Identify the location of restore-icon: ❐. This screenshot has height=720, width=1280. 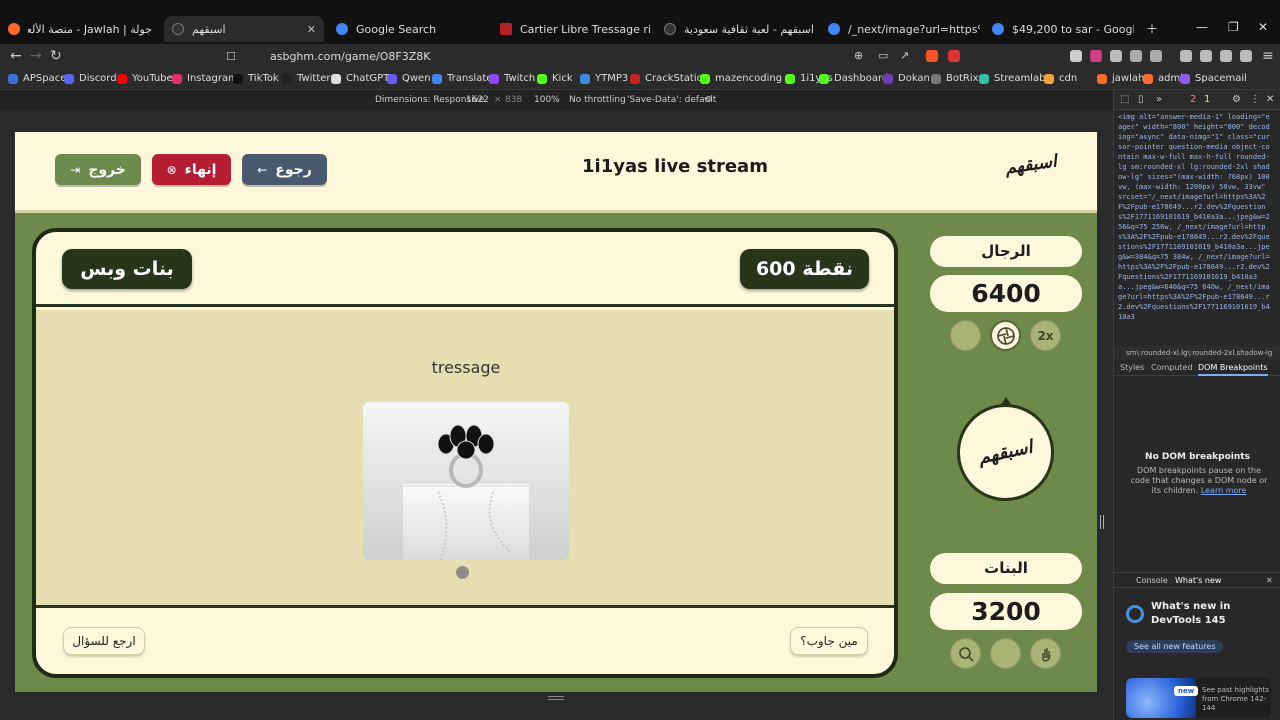
(1233, 27).